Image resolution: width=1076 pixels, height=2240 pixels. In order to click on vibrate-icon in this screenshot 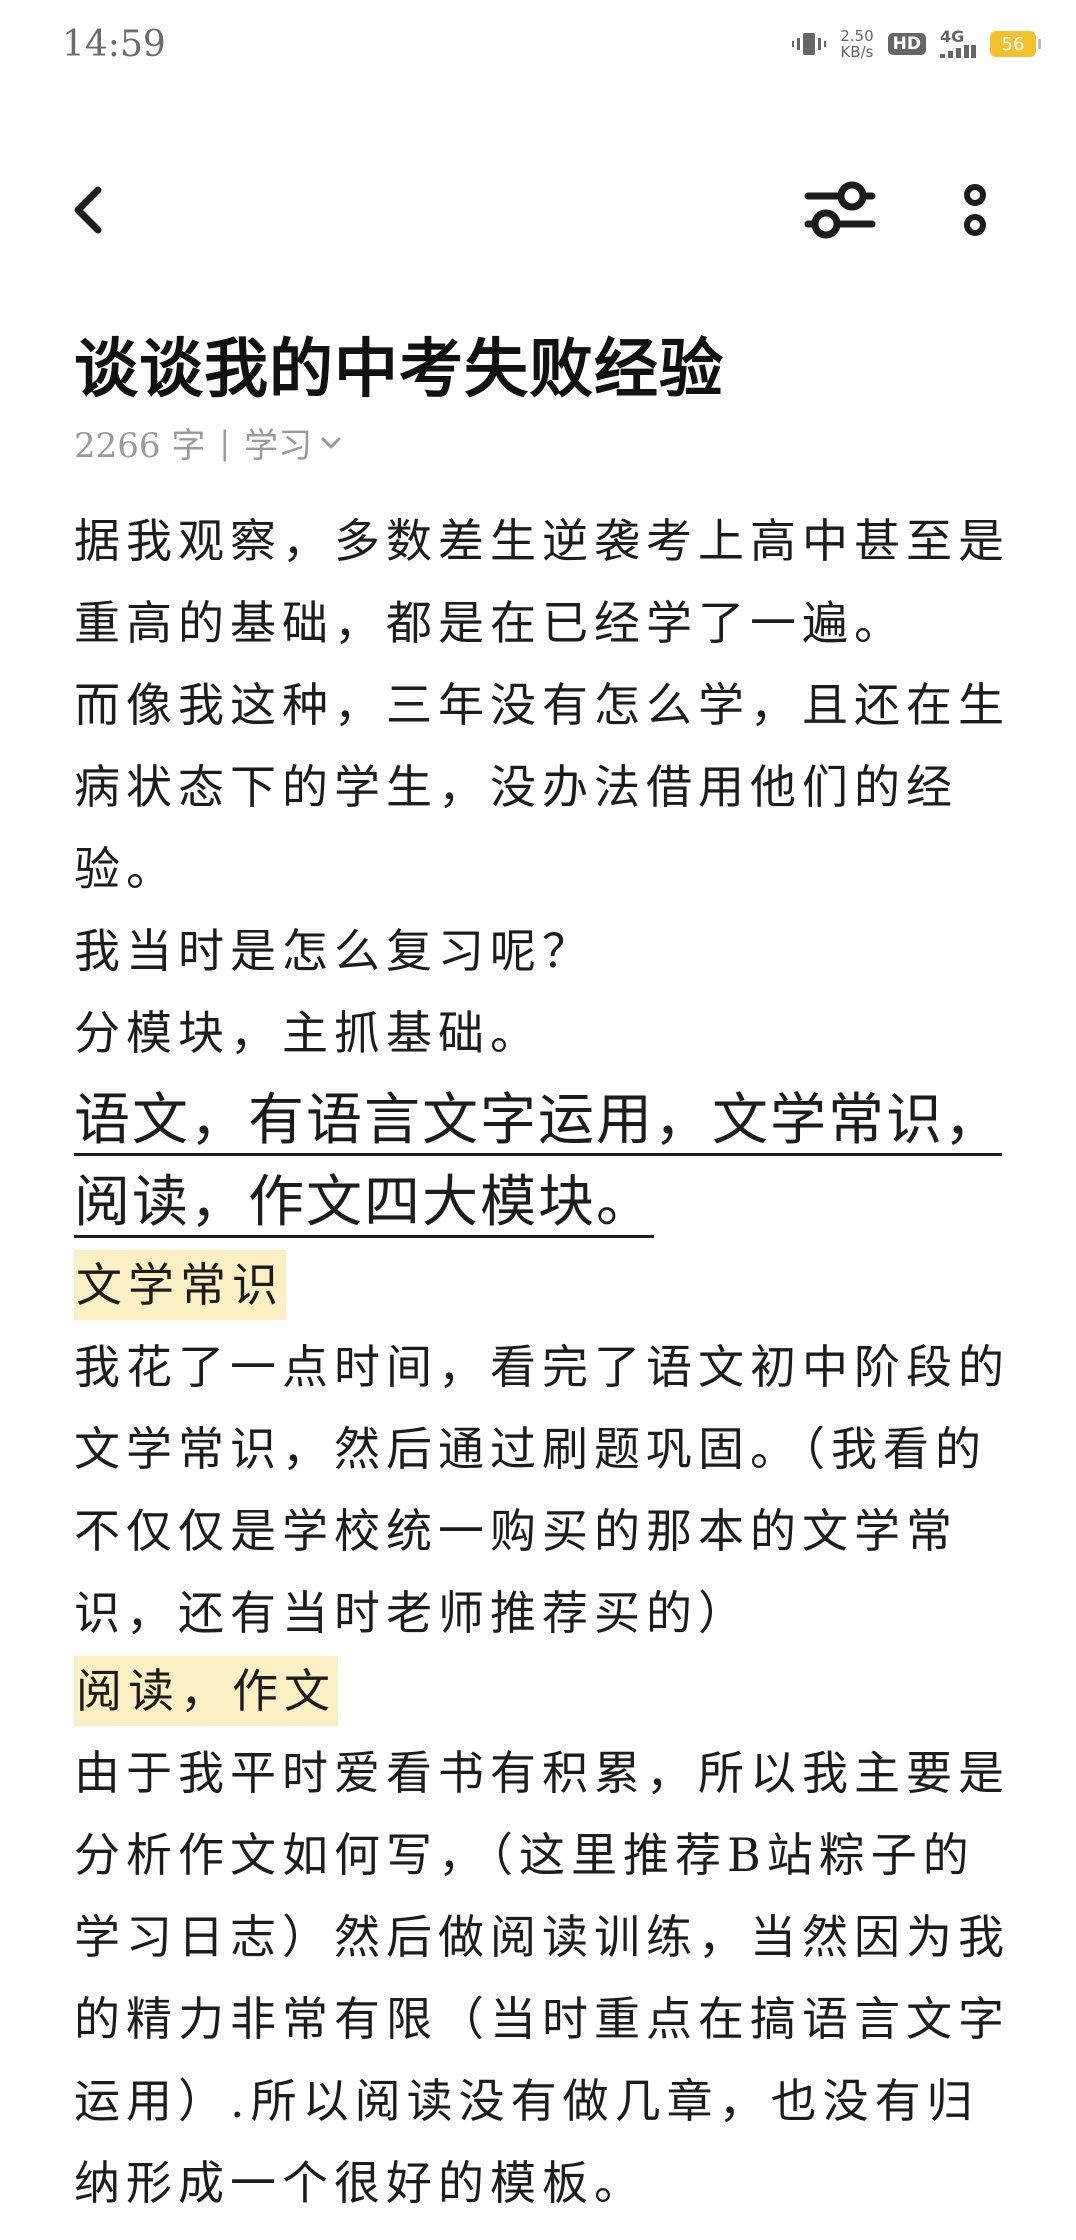, I will do `click(809, 44)`.